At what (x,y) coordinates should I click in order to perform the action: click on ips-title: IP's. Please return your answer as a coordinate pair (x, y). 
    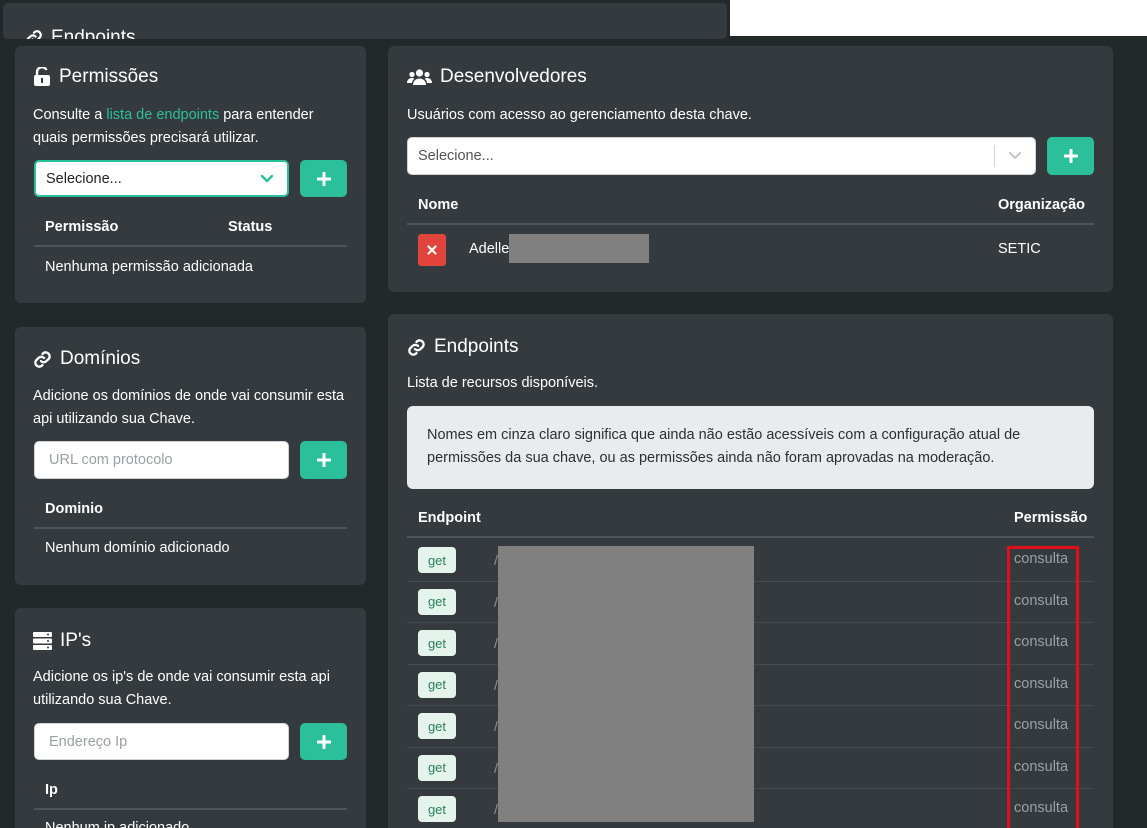
    Looking at the image, I should click on (62, 641).